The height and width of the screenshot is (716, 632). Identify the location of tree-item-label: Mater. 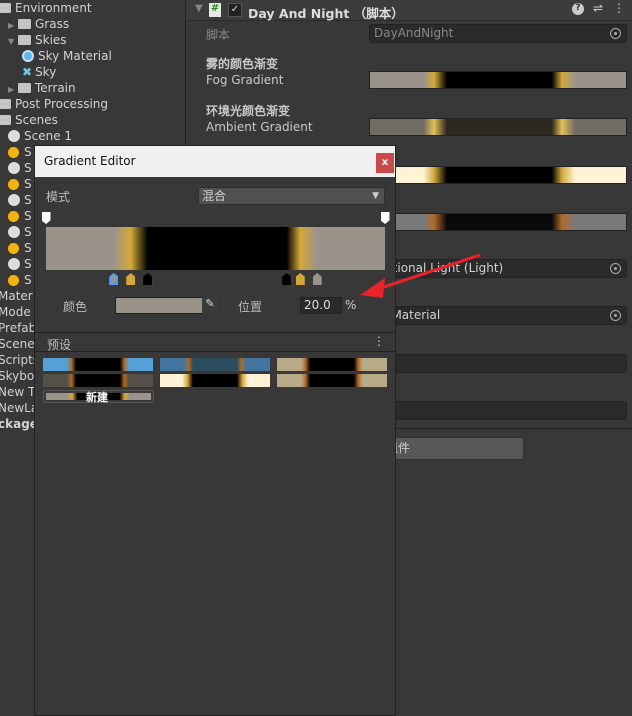
(16, 296).